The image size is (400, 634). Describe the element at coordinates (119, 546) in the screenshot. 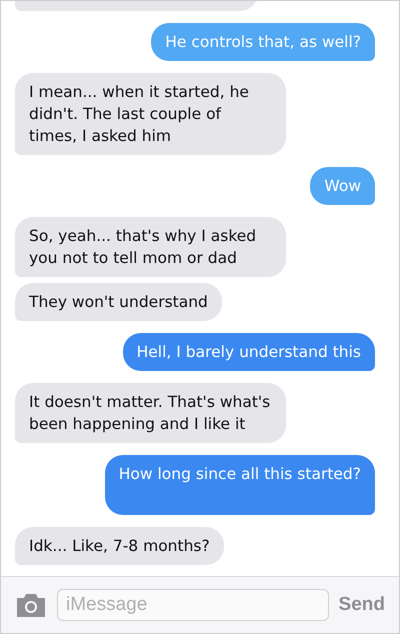

I see `message-bubble: Idk... Like, 7-8 months?` at that location.